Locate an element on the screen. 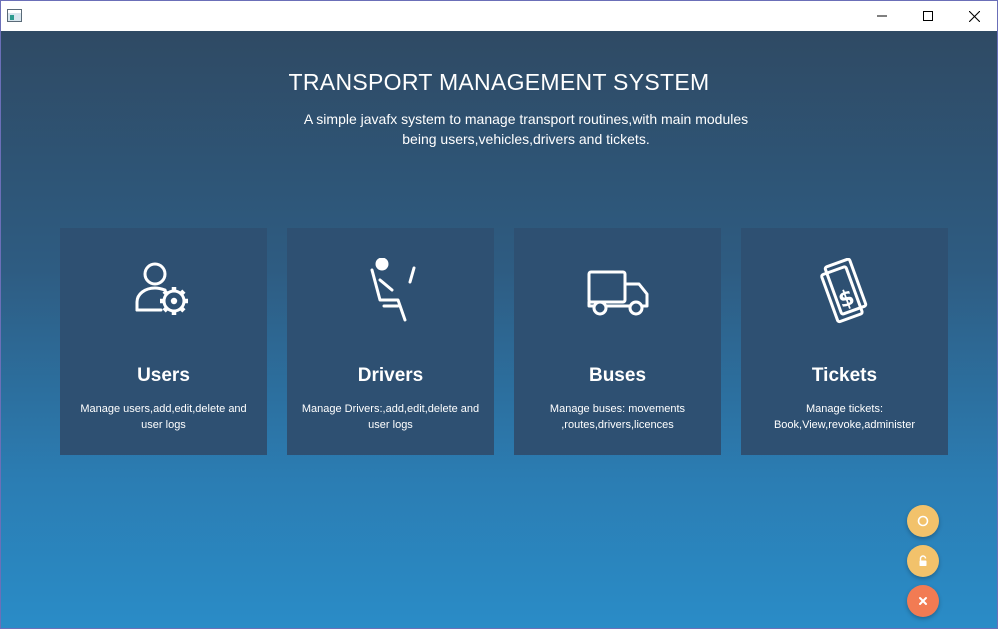 This screenshot has height=629, width=998. truck-icon is located at coordinates (617, 293).